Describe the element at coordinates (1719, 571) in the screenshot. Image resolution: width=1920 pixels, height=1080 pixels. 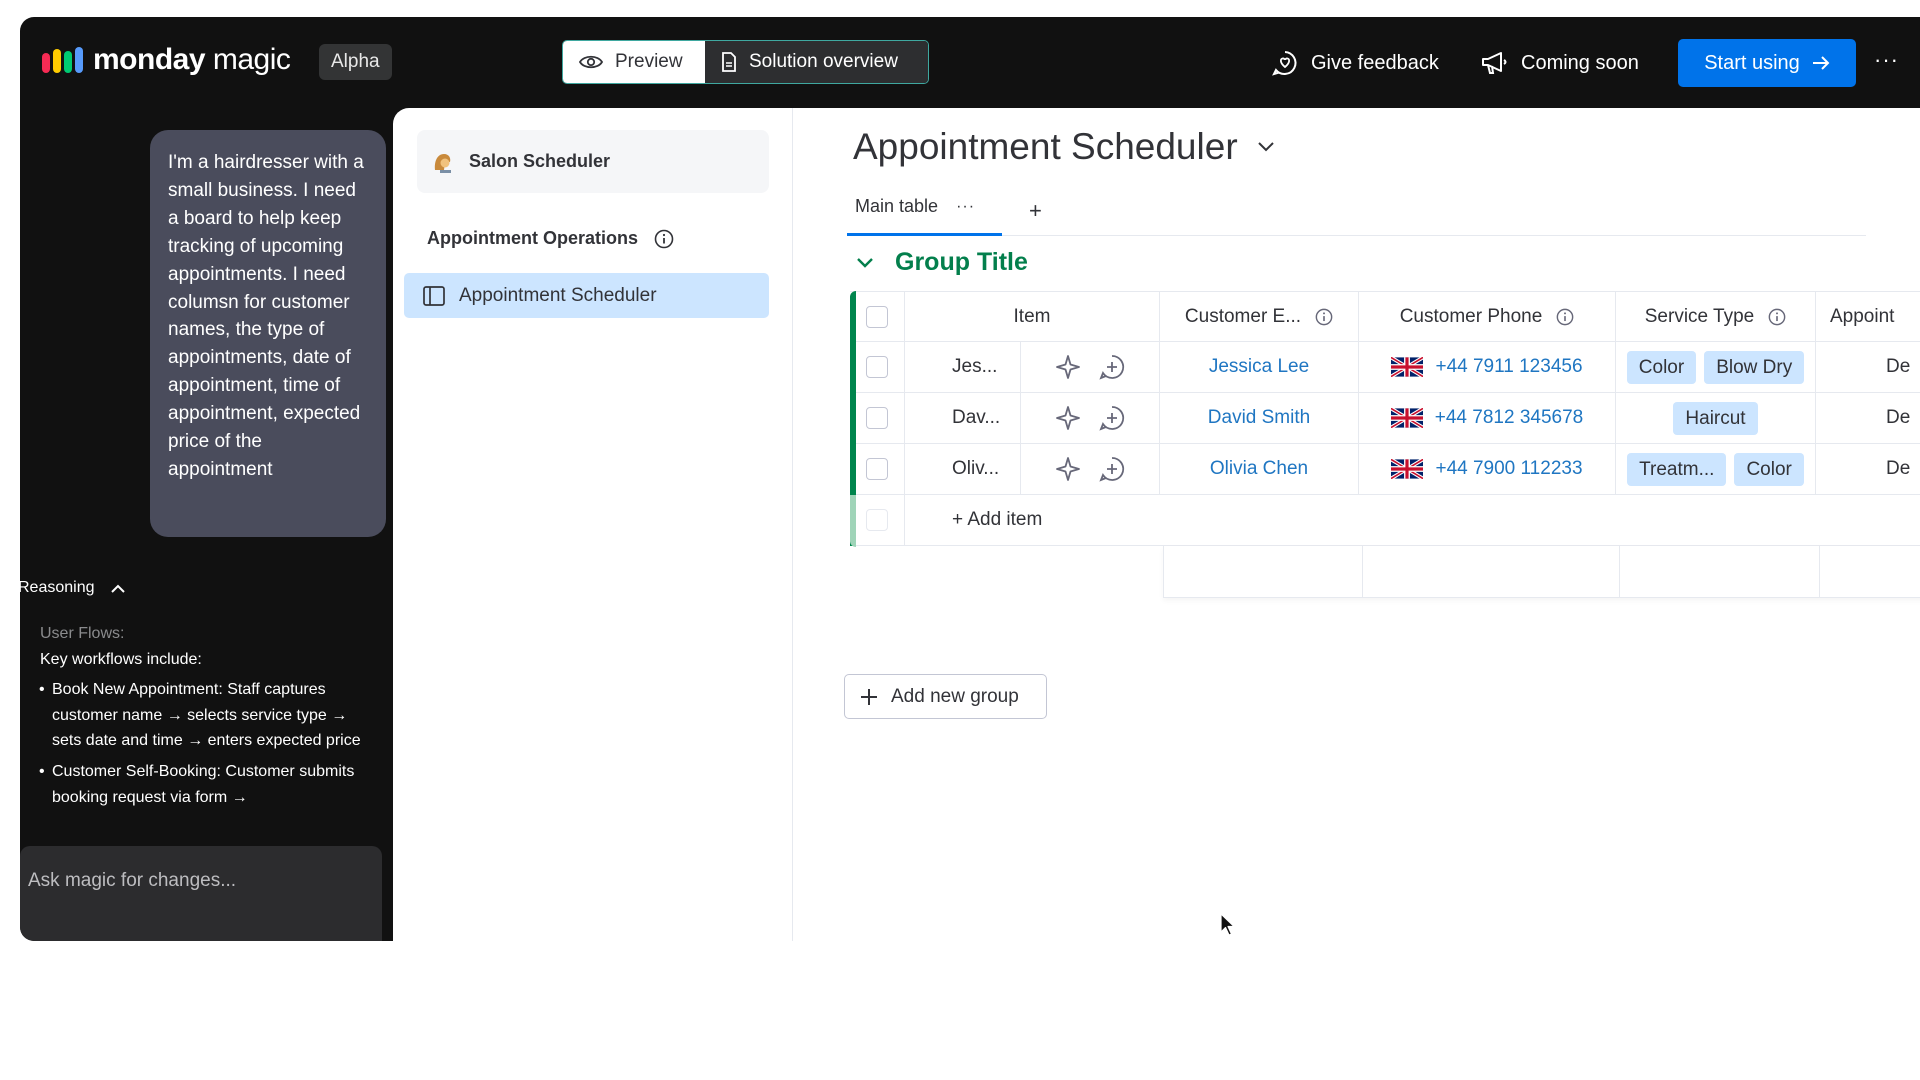
I see `summary-cell` at that location.